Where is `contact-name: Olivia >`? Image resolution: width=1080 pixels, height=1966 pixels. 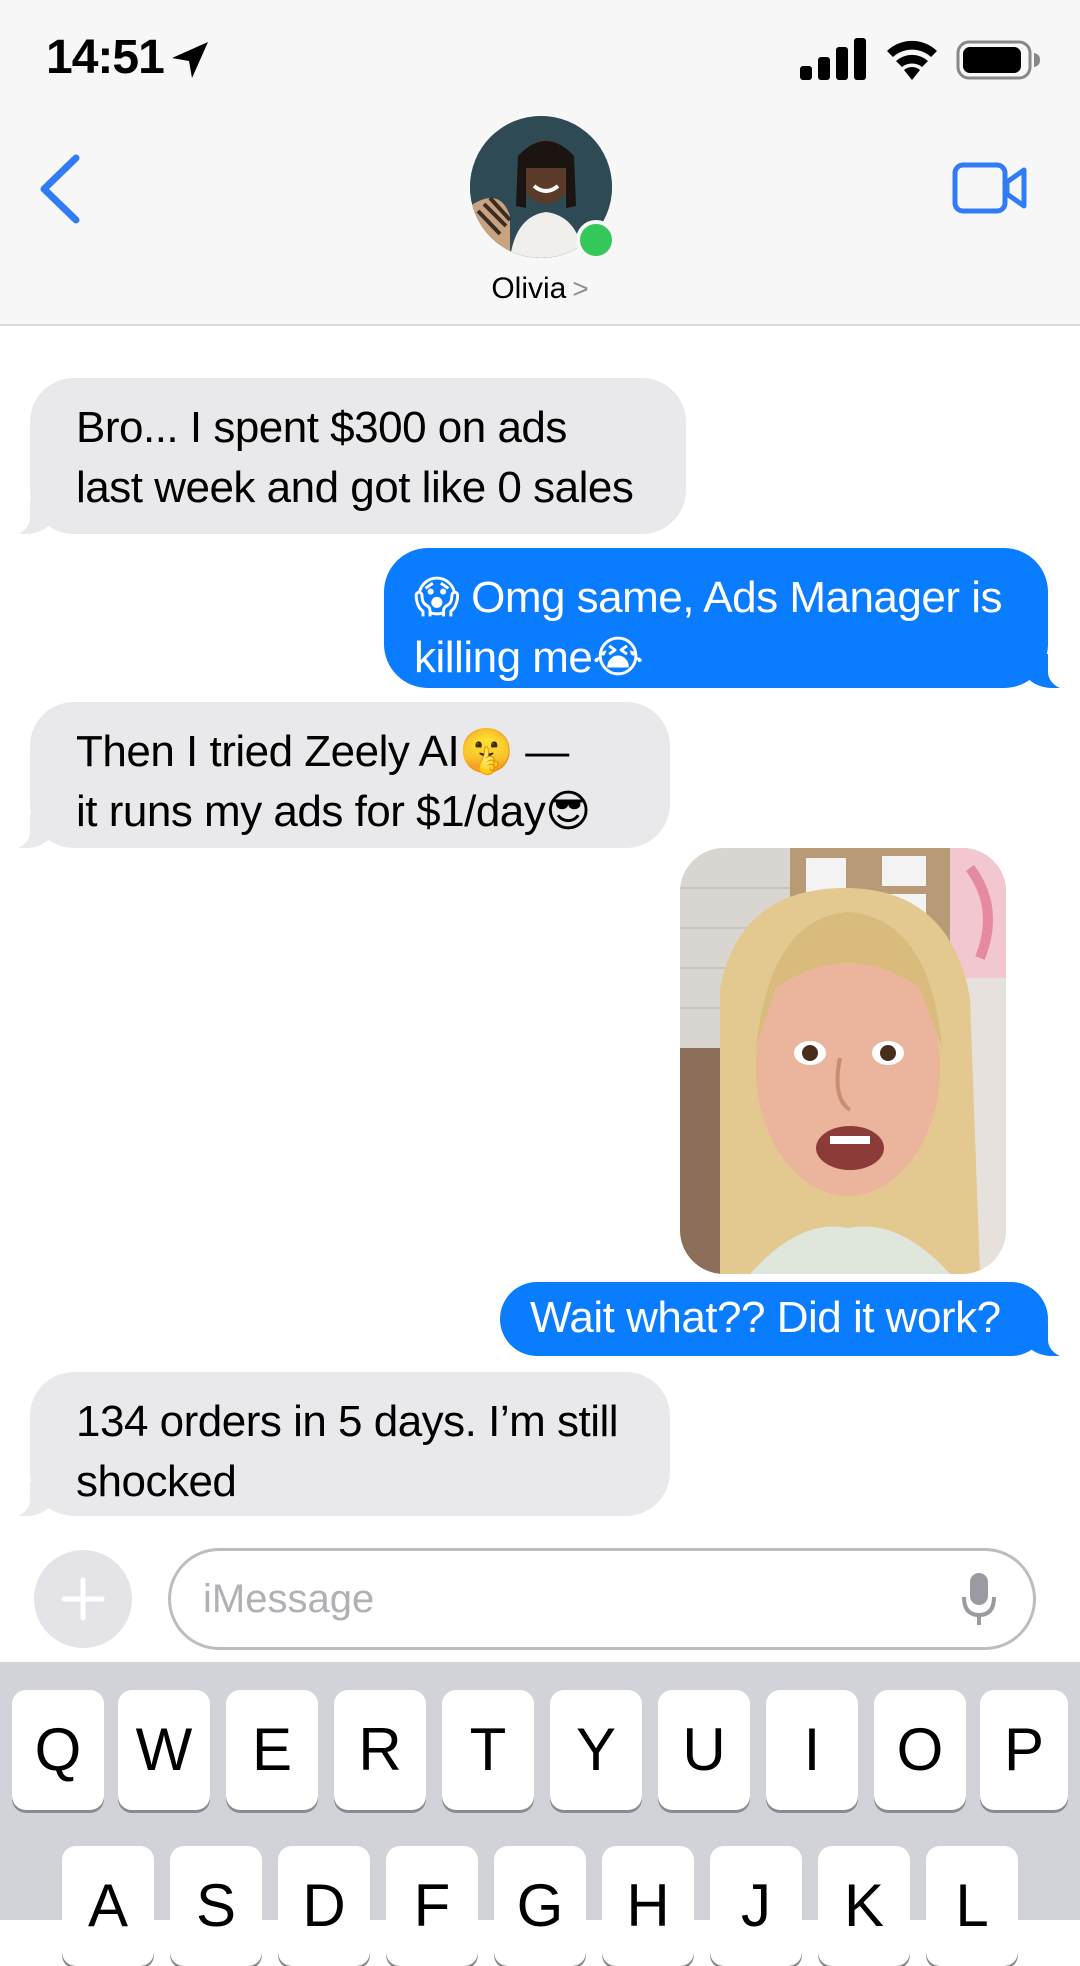 contact-name: Olivia > is located at coordinates (540, 289).